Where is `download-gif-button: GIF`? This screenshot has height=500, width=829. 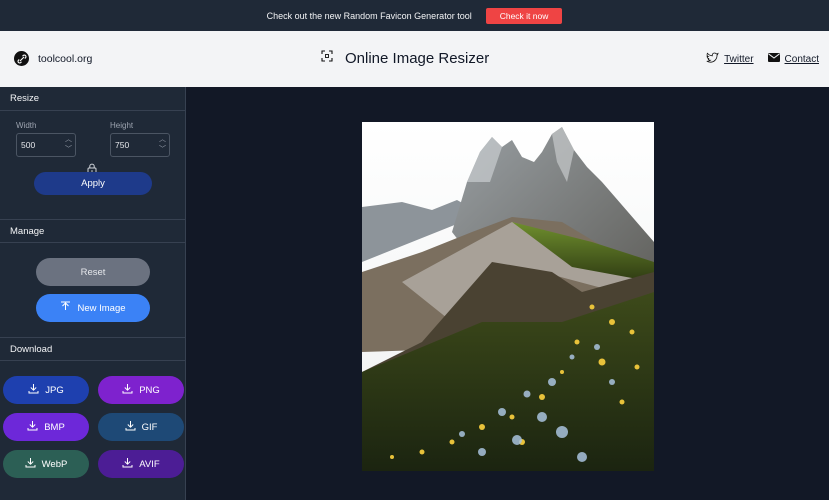
download-gif-button: GIF is located at coordinates (141, 427).